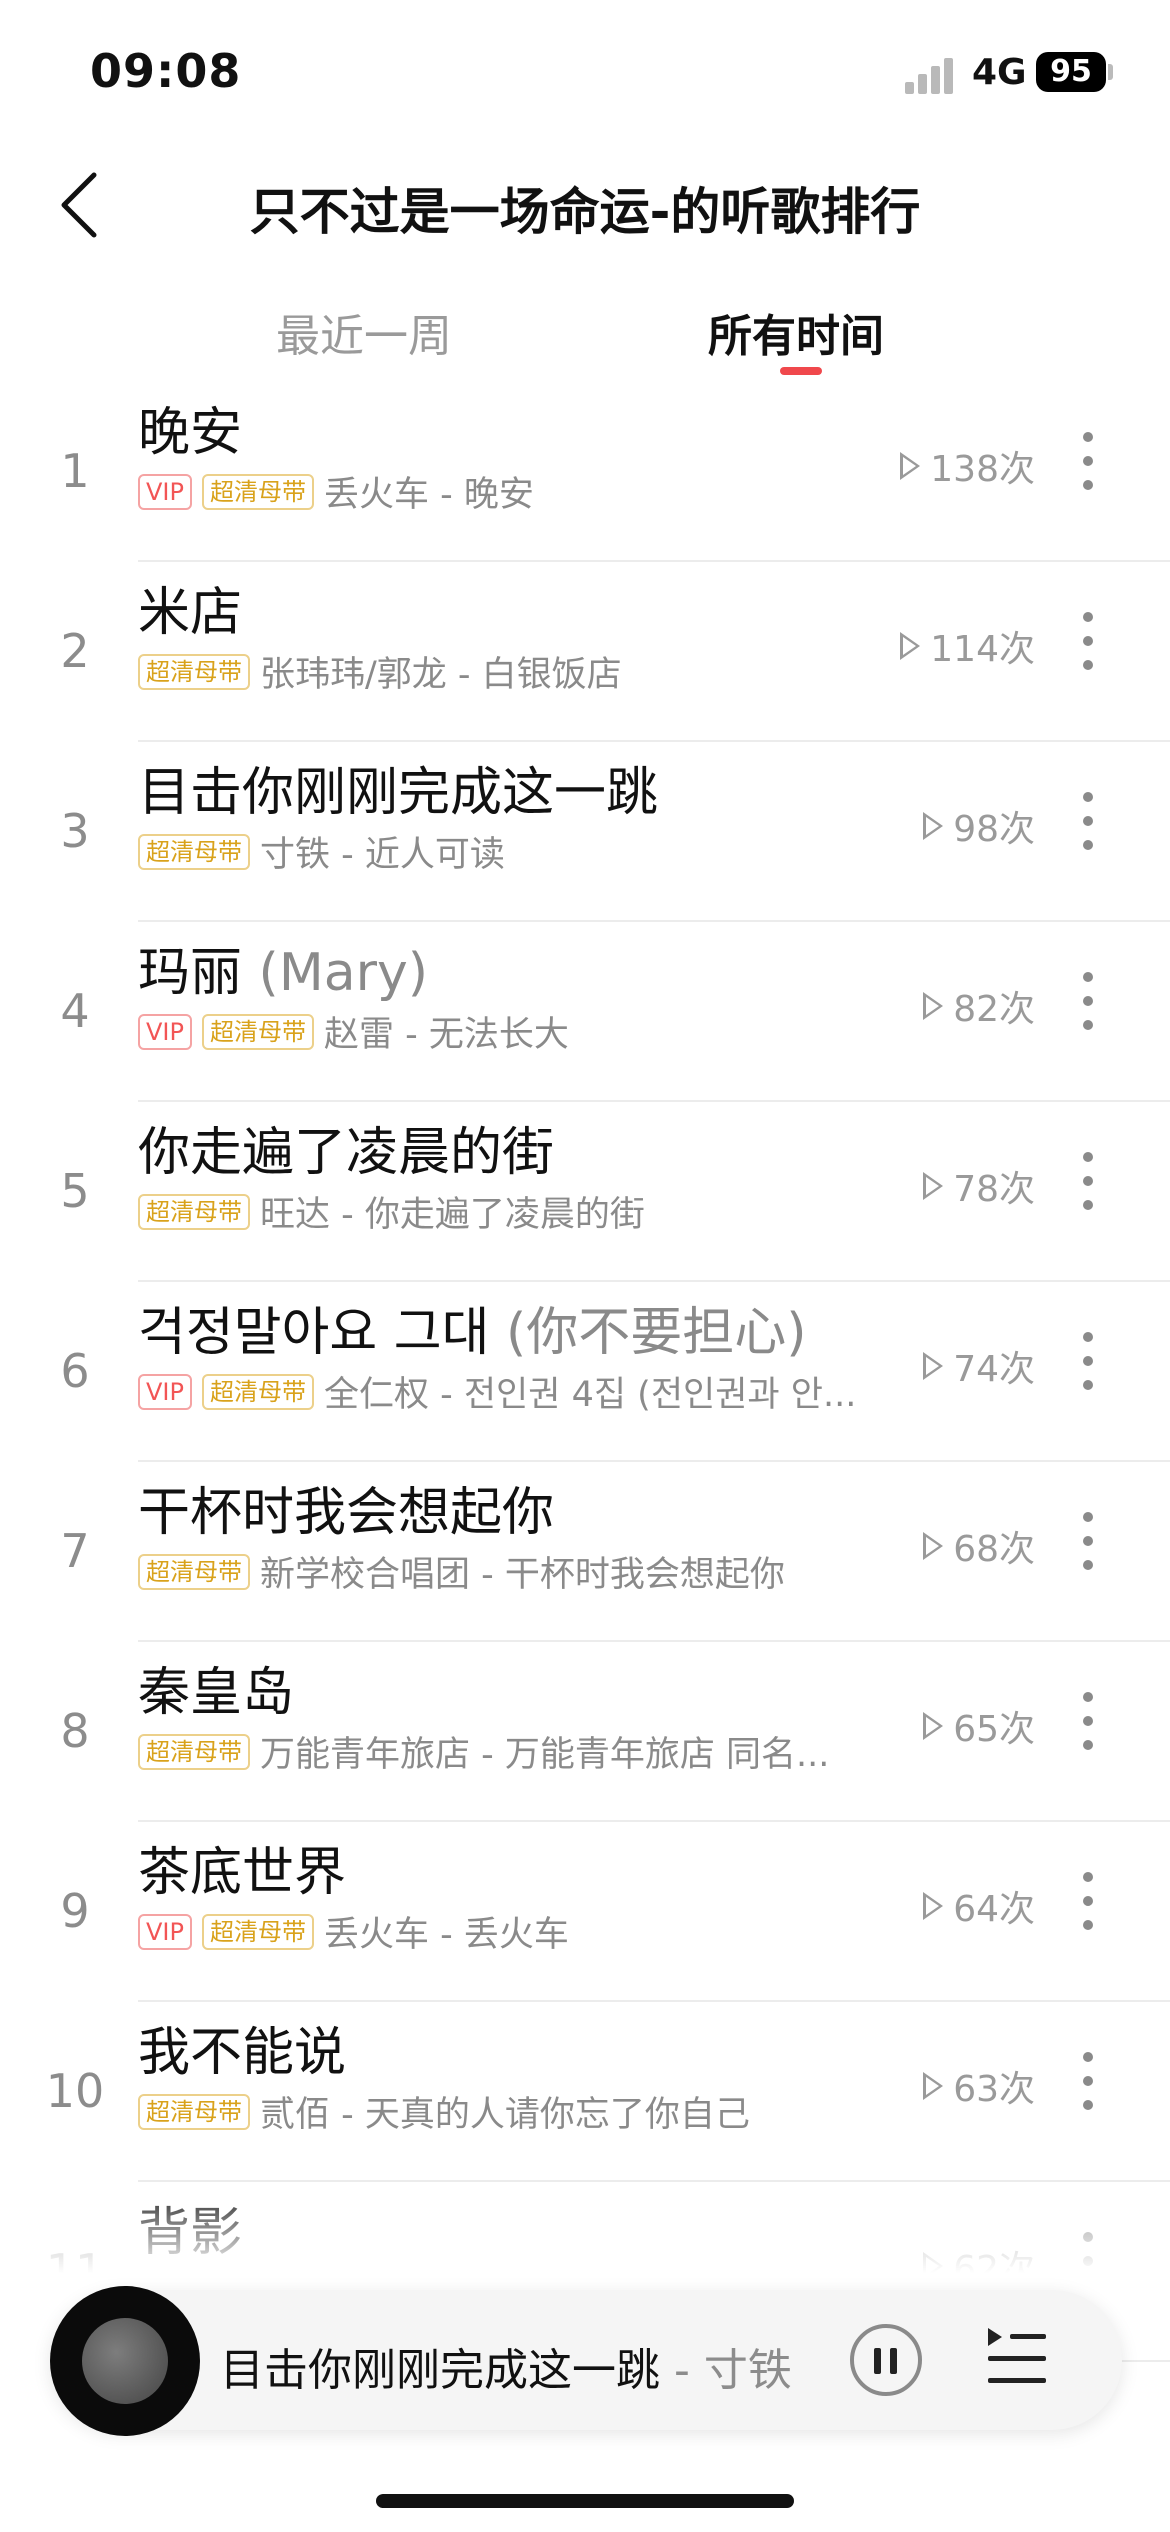 The image size is (1170, 2532). I want to click on song-row: 9 茶底世界 VIP 超清母带 丢火车 - 丢火车 64次, so click(585, 1912).